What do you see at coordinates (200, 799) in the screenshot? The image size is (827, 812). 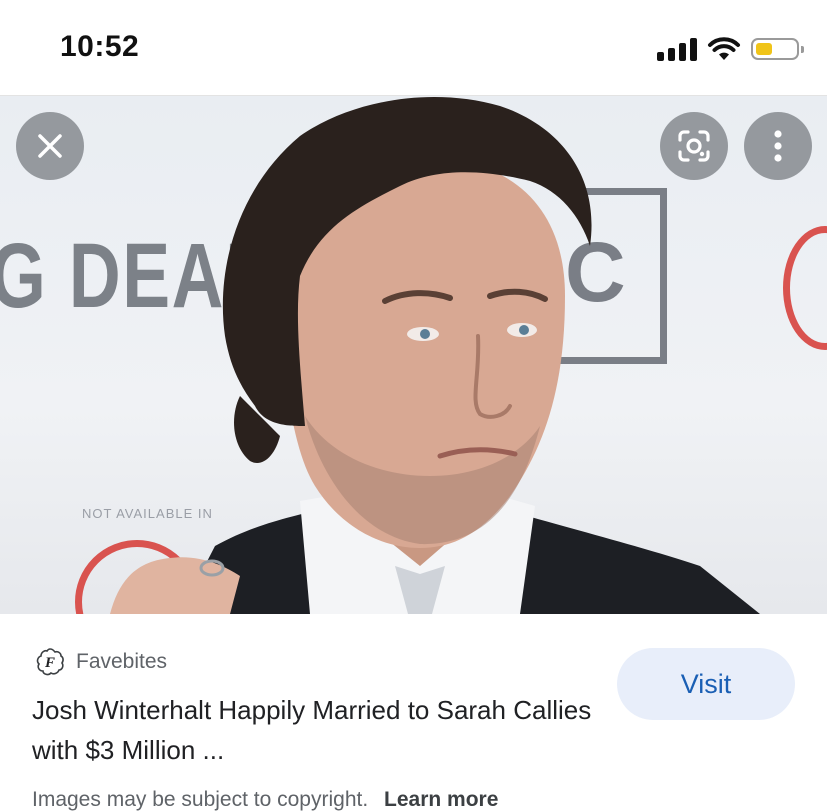 I see `copyright-text: Images may be subject to copyright.` at bounding box center [200, 799].